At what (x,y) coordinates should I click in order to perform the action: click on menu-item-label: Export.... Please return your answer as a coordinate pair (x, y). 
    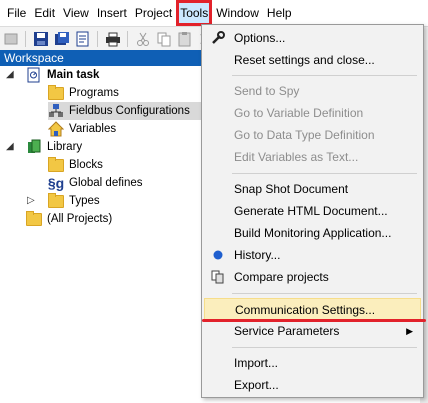
    Looking at the image, I should click on (256, 385).